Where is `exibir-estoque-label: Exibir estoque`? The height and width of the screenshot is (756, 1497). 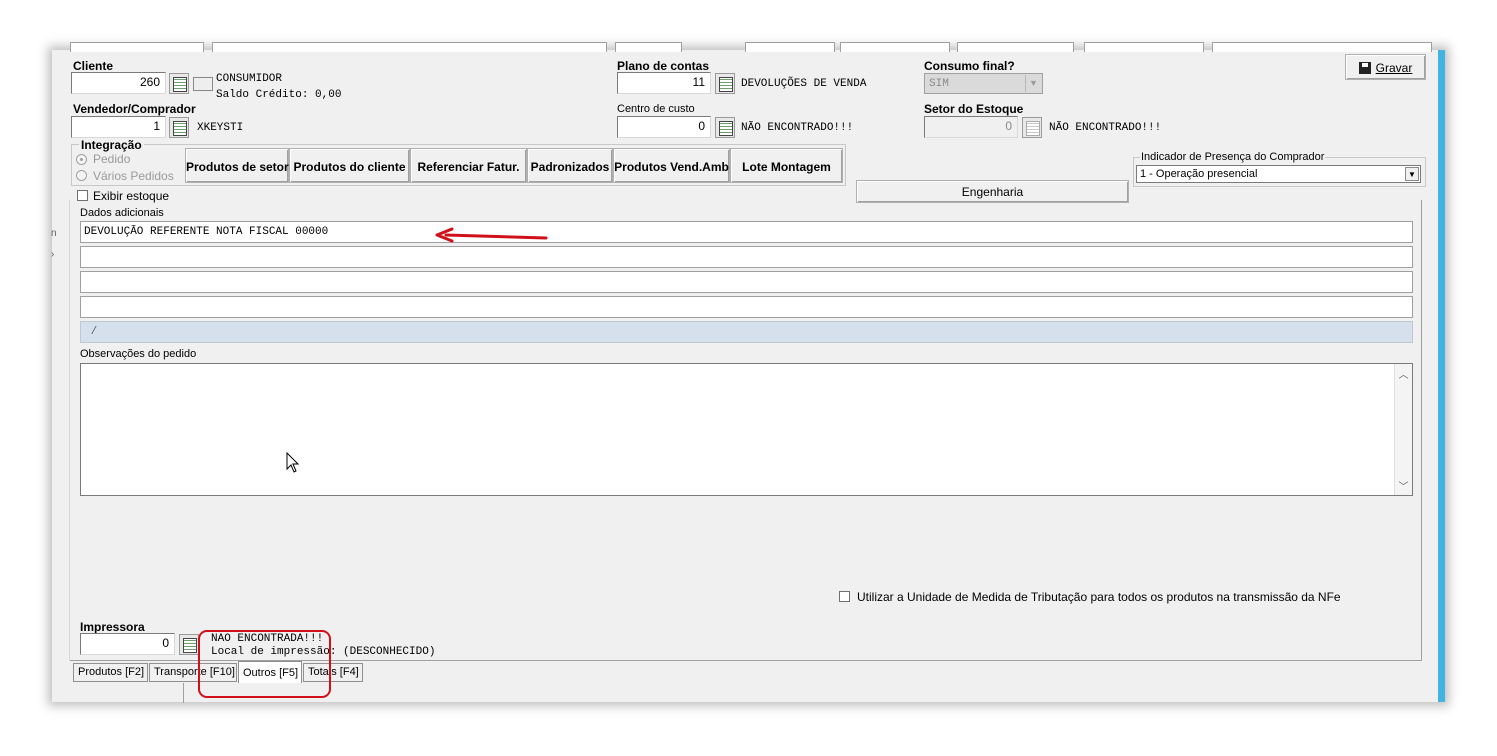 exibir-estoque-label: Exibir estoque is located at coordinates (131, 196).